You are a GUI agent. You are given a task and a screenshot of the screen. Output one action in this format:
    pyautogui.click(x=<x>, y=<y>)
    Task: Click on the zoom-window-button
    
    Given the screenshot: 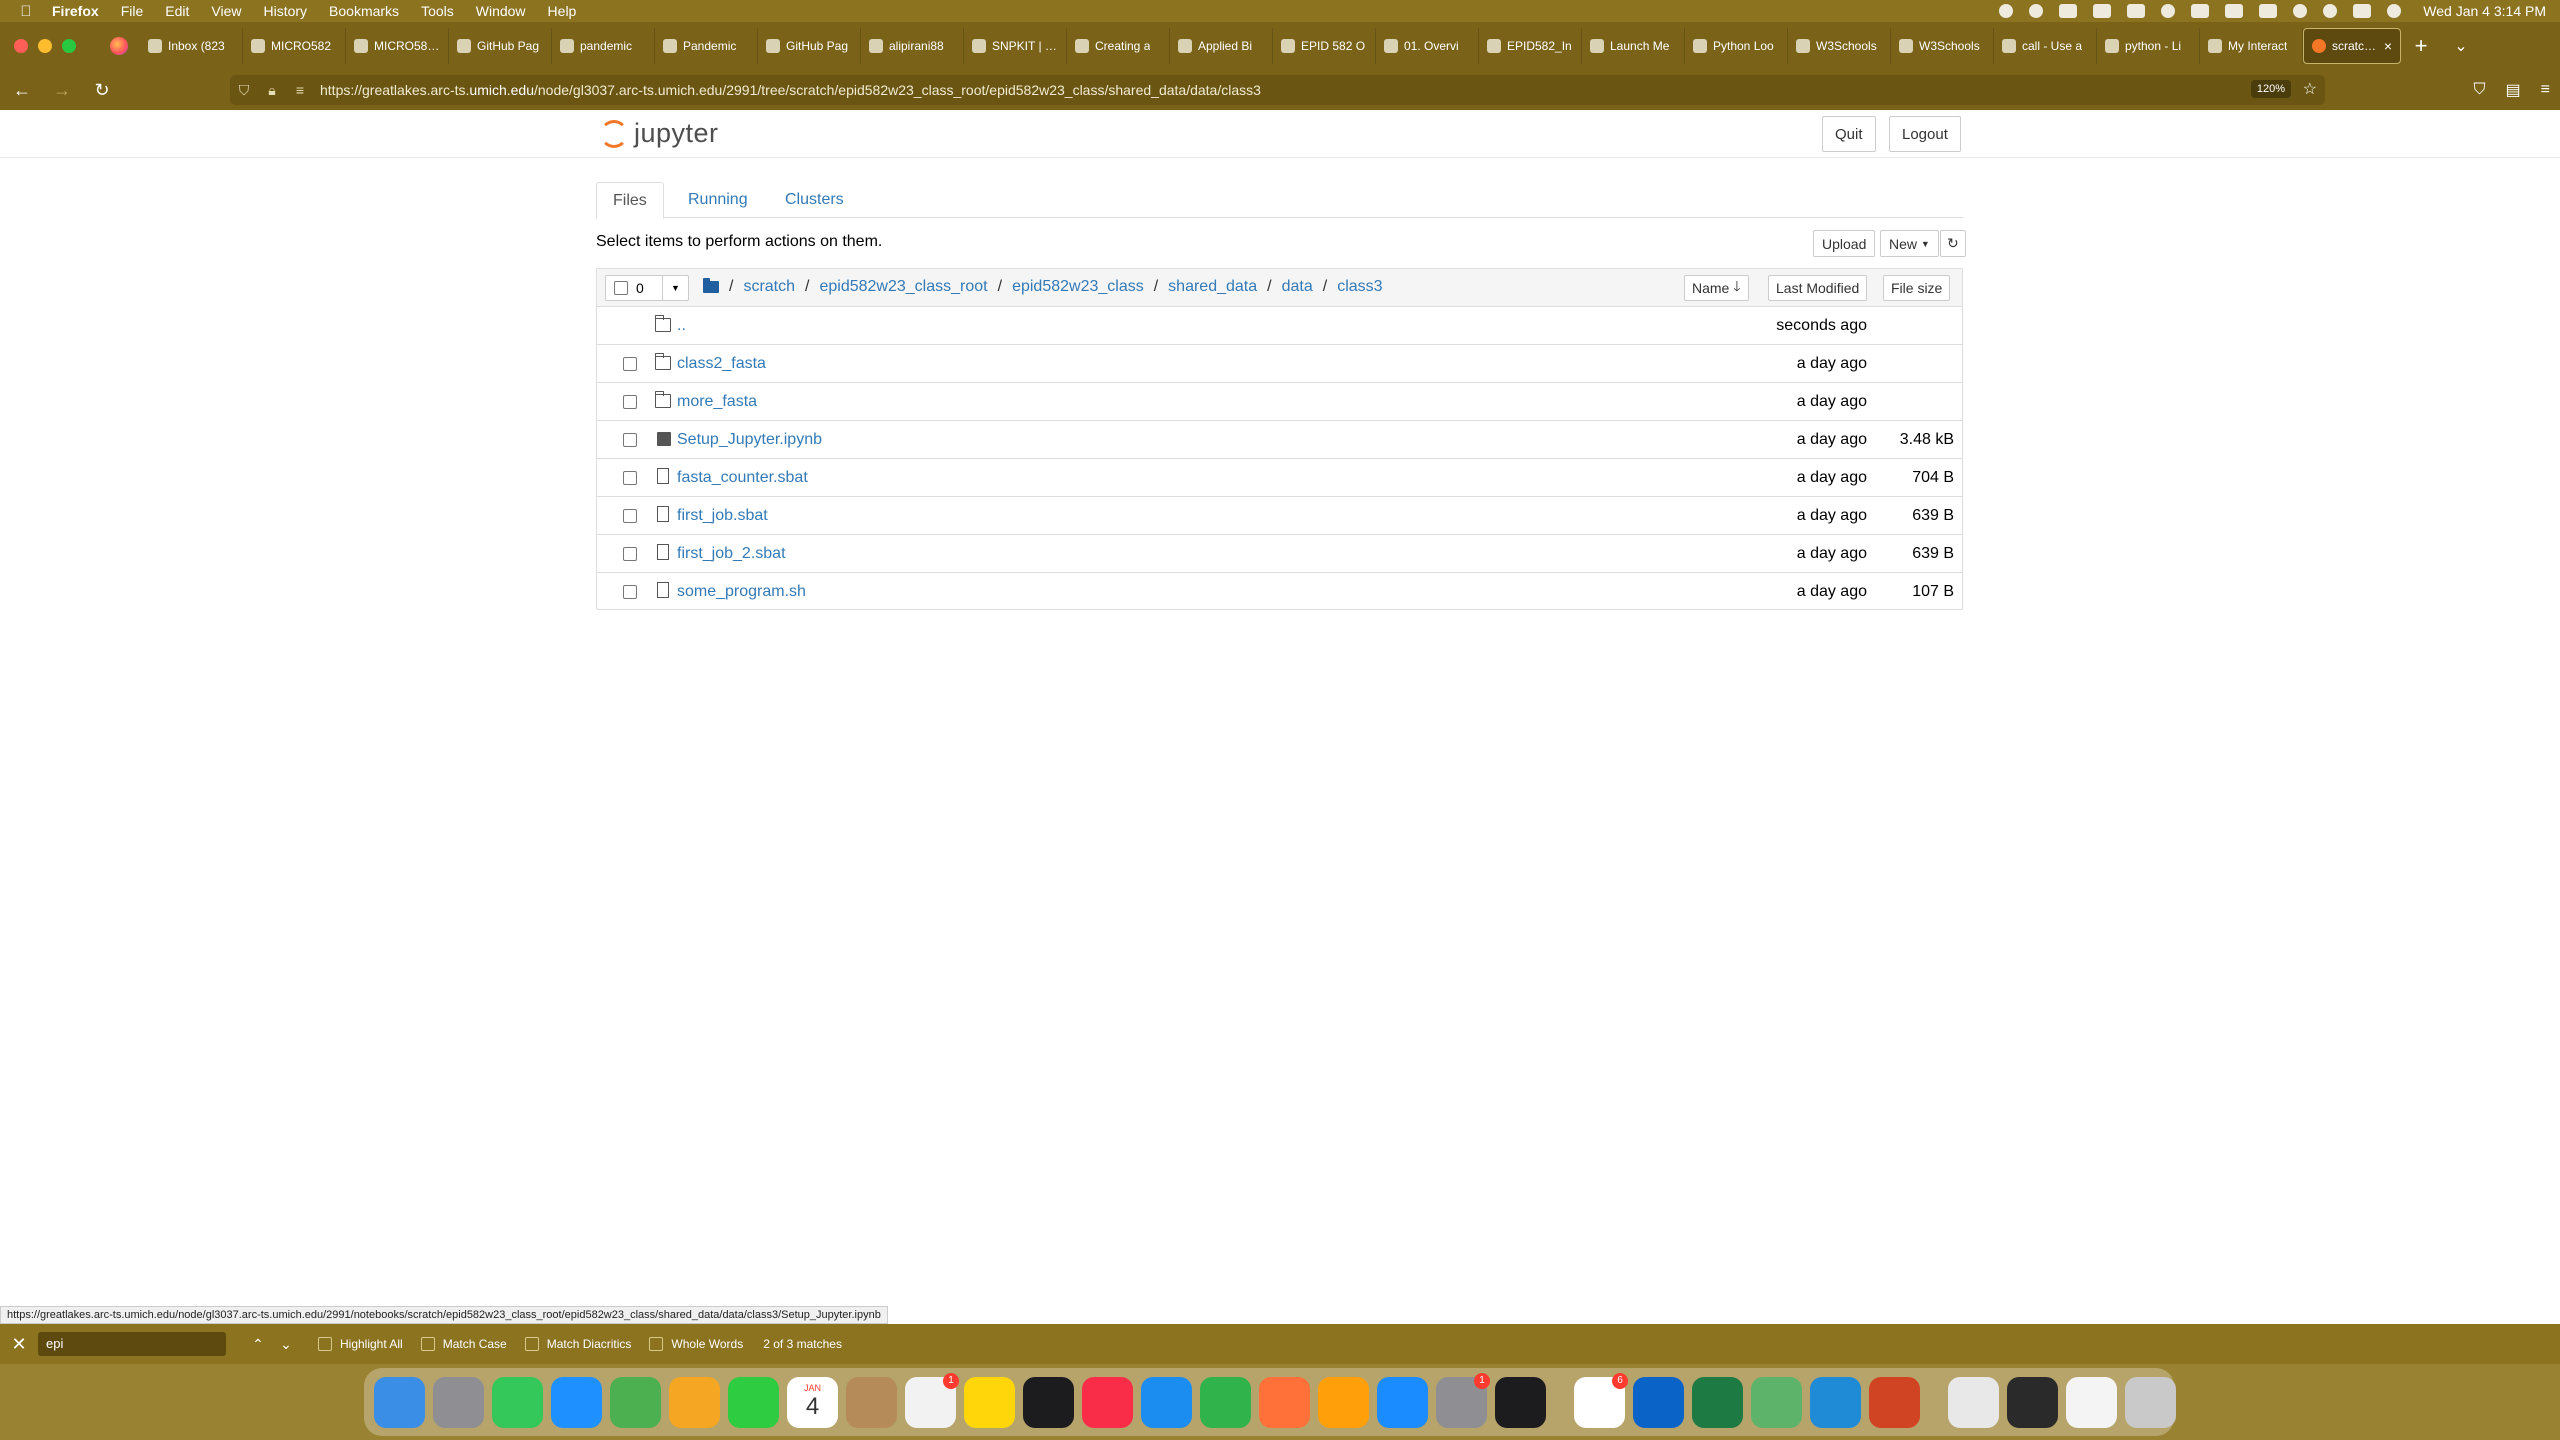 What is the action you would take?
    pyautogui.click(x=69, y=46)
    